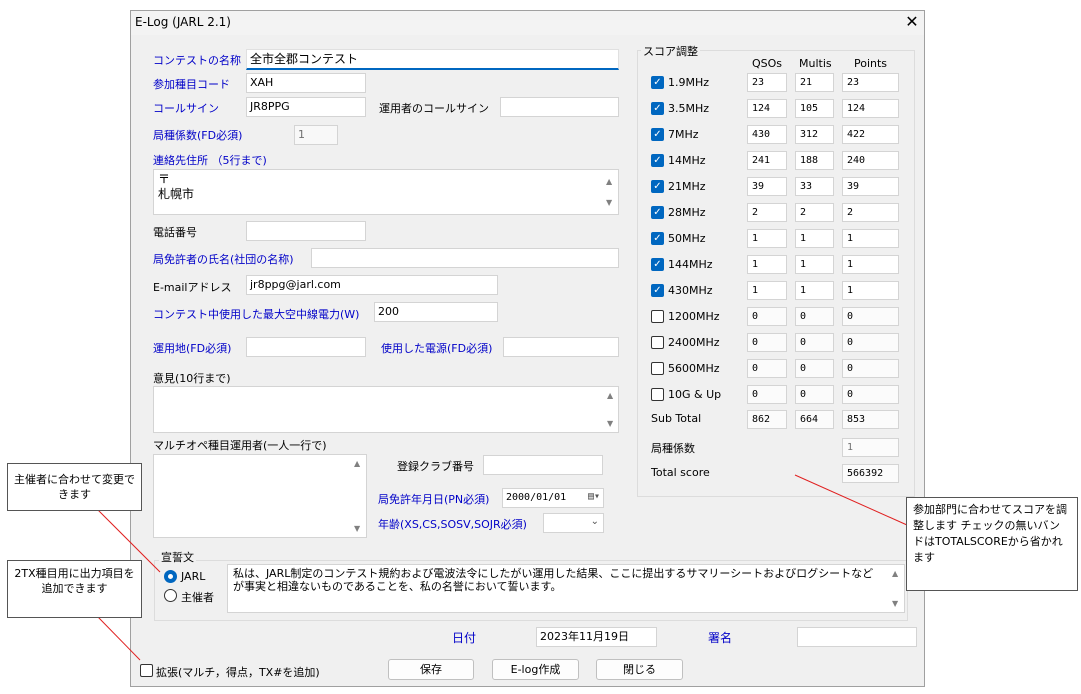 This screenshot has width=1081, height=694. I want to click on callout-organizer: 主催者に合わせて変更できます, so click(74, 487).